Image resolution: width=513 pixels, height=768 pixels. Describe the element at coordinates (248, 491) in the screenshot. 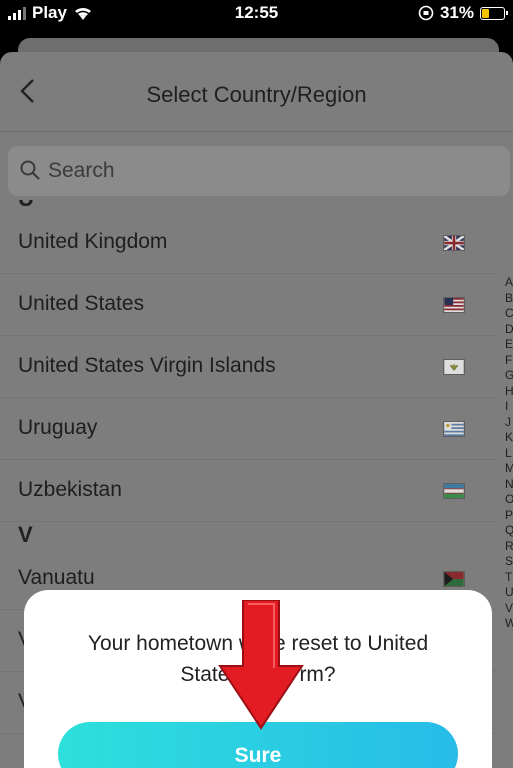

I see `list-item: Uzbekistan` at that location.